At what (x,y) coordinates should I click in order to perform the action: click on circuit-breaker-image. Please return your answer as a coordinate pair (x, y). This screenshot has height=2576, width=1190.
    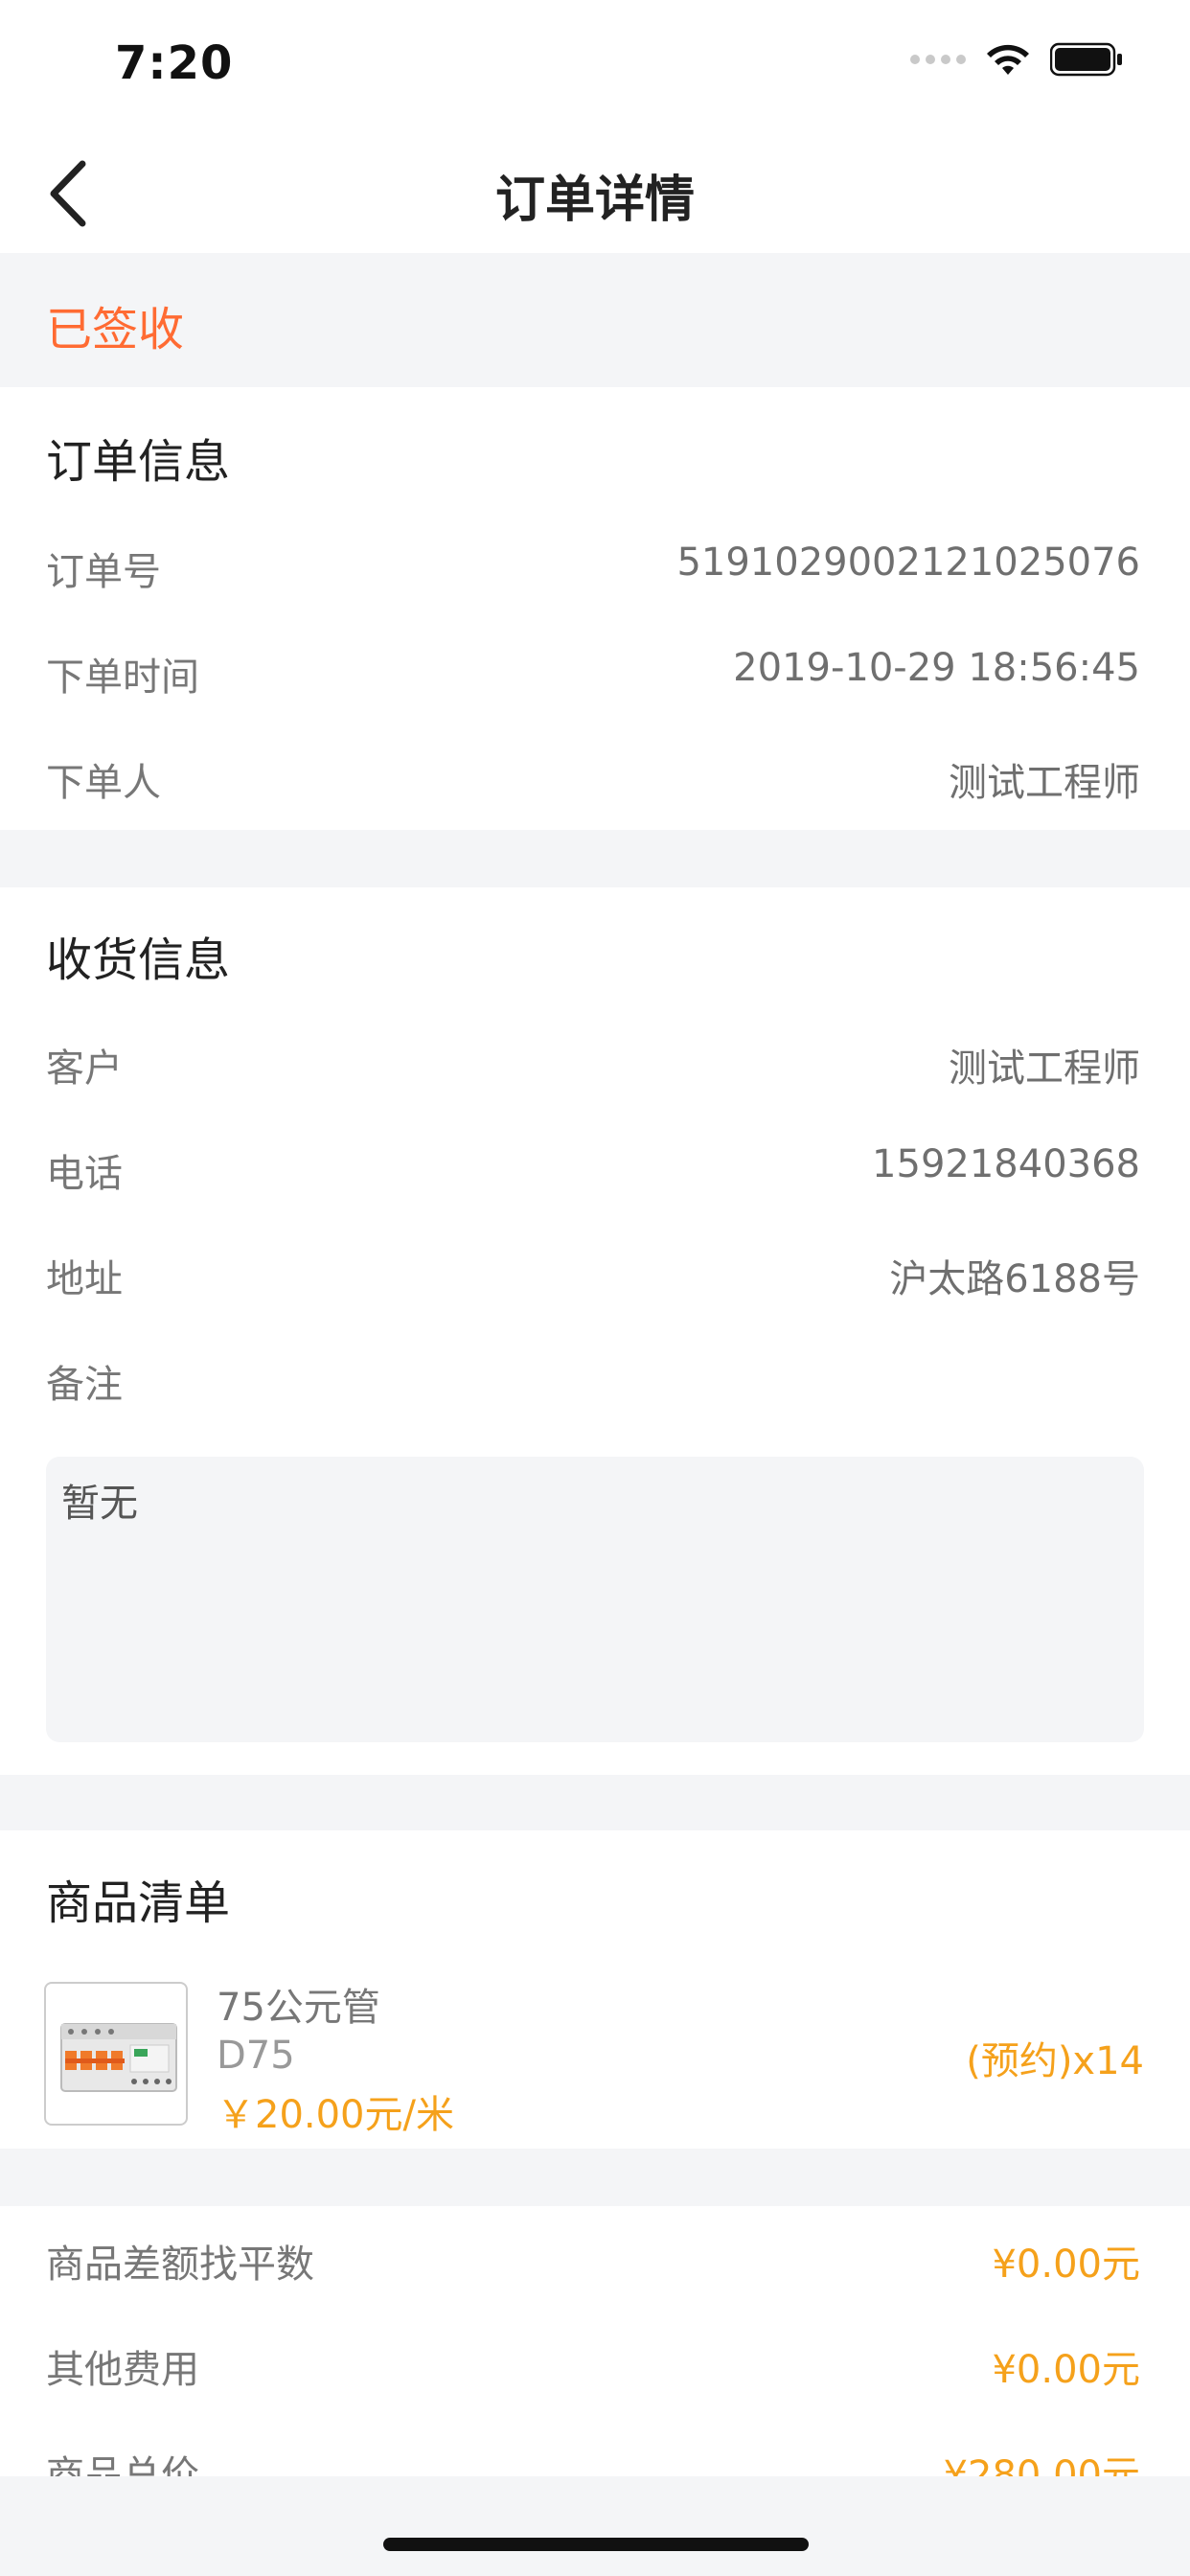
    Looking at the image, I should click on (119, 2057).